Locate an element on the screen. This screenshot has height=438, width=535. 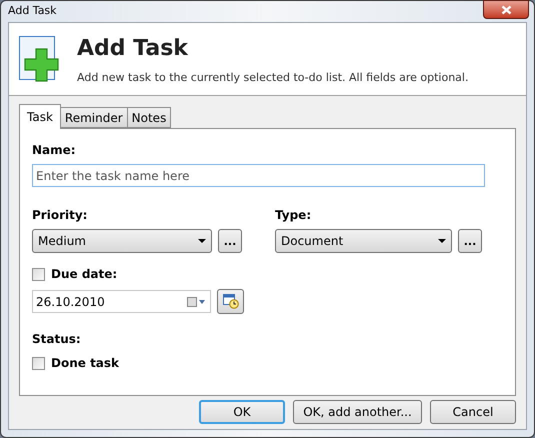
dropdown: Document is located at coordinates (363, 241).